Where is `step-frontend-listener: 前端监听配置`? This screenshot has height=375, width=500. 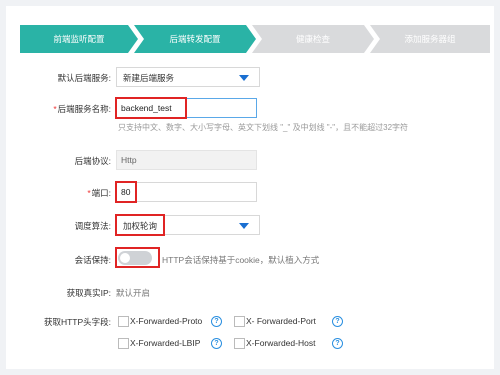
step-frontend-listener: 前端监听配置 is located at coordinates (79, 39).